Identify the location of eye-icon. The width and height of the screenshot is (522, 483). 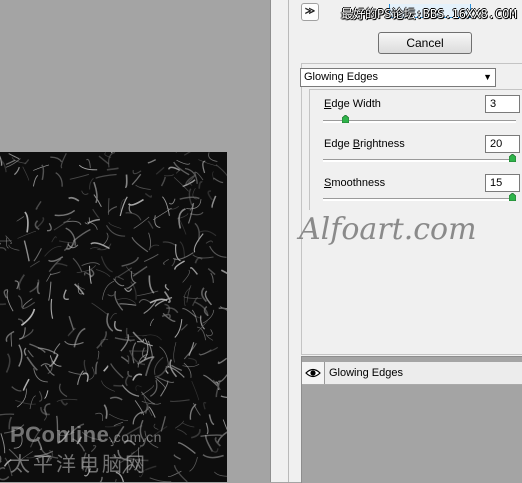
(313, 373).